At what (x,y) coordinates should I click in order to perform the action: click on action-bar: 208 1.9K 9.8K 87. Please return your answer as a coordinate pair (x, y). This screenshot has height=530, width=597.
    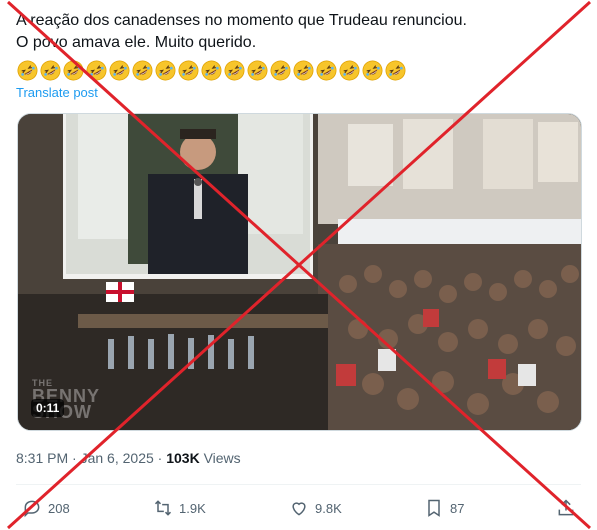
    Looking at the image, I should click on (298, 509).